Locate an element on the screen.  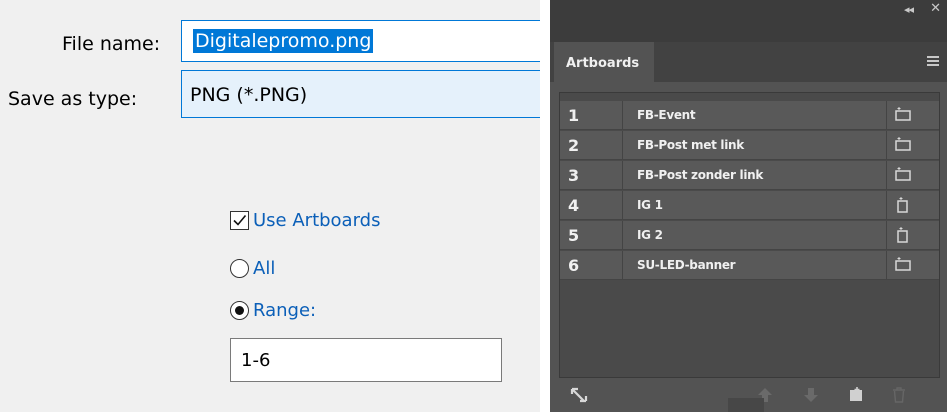
link-icon is located at coordinates (579, 397).